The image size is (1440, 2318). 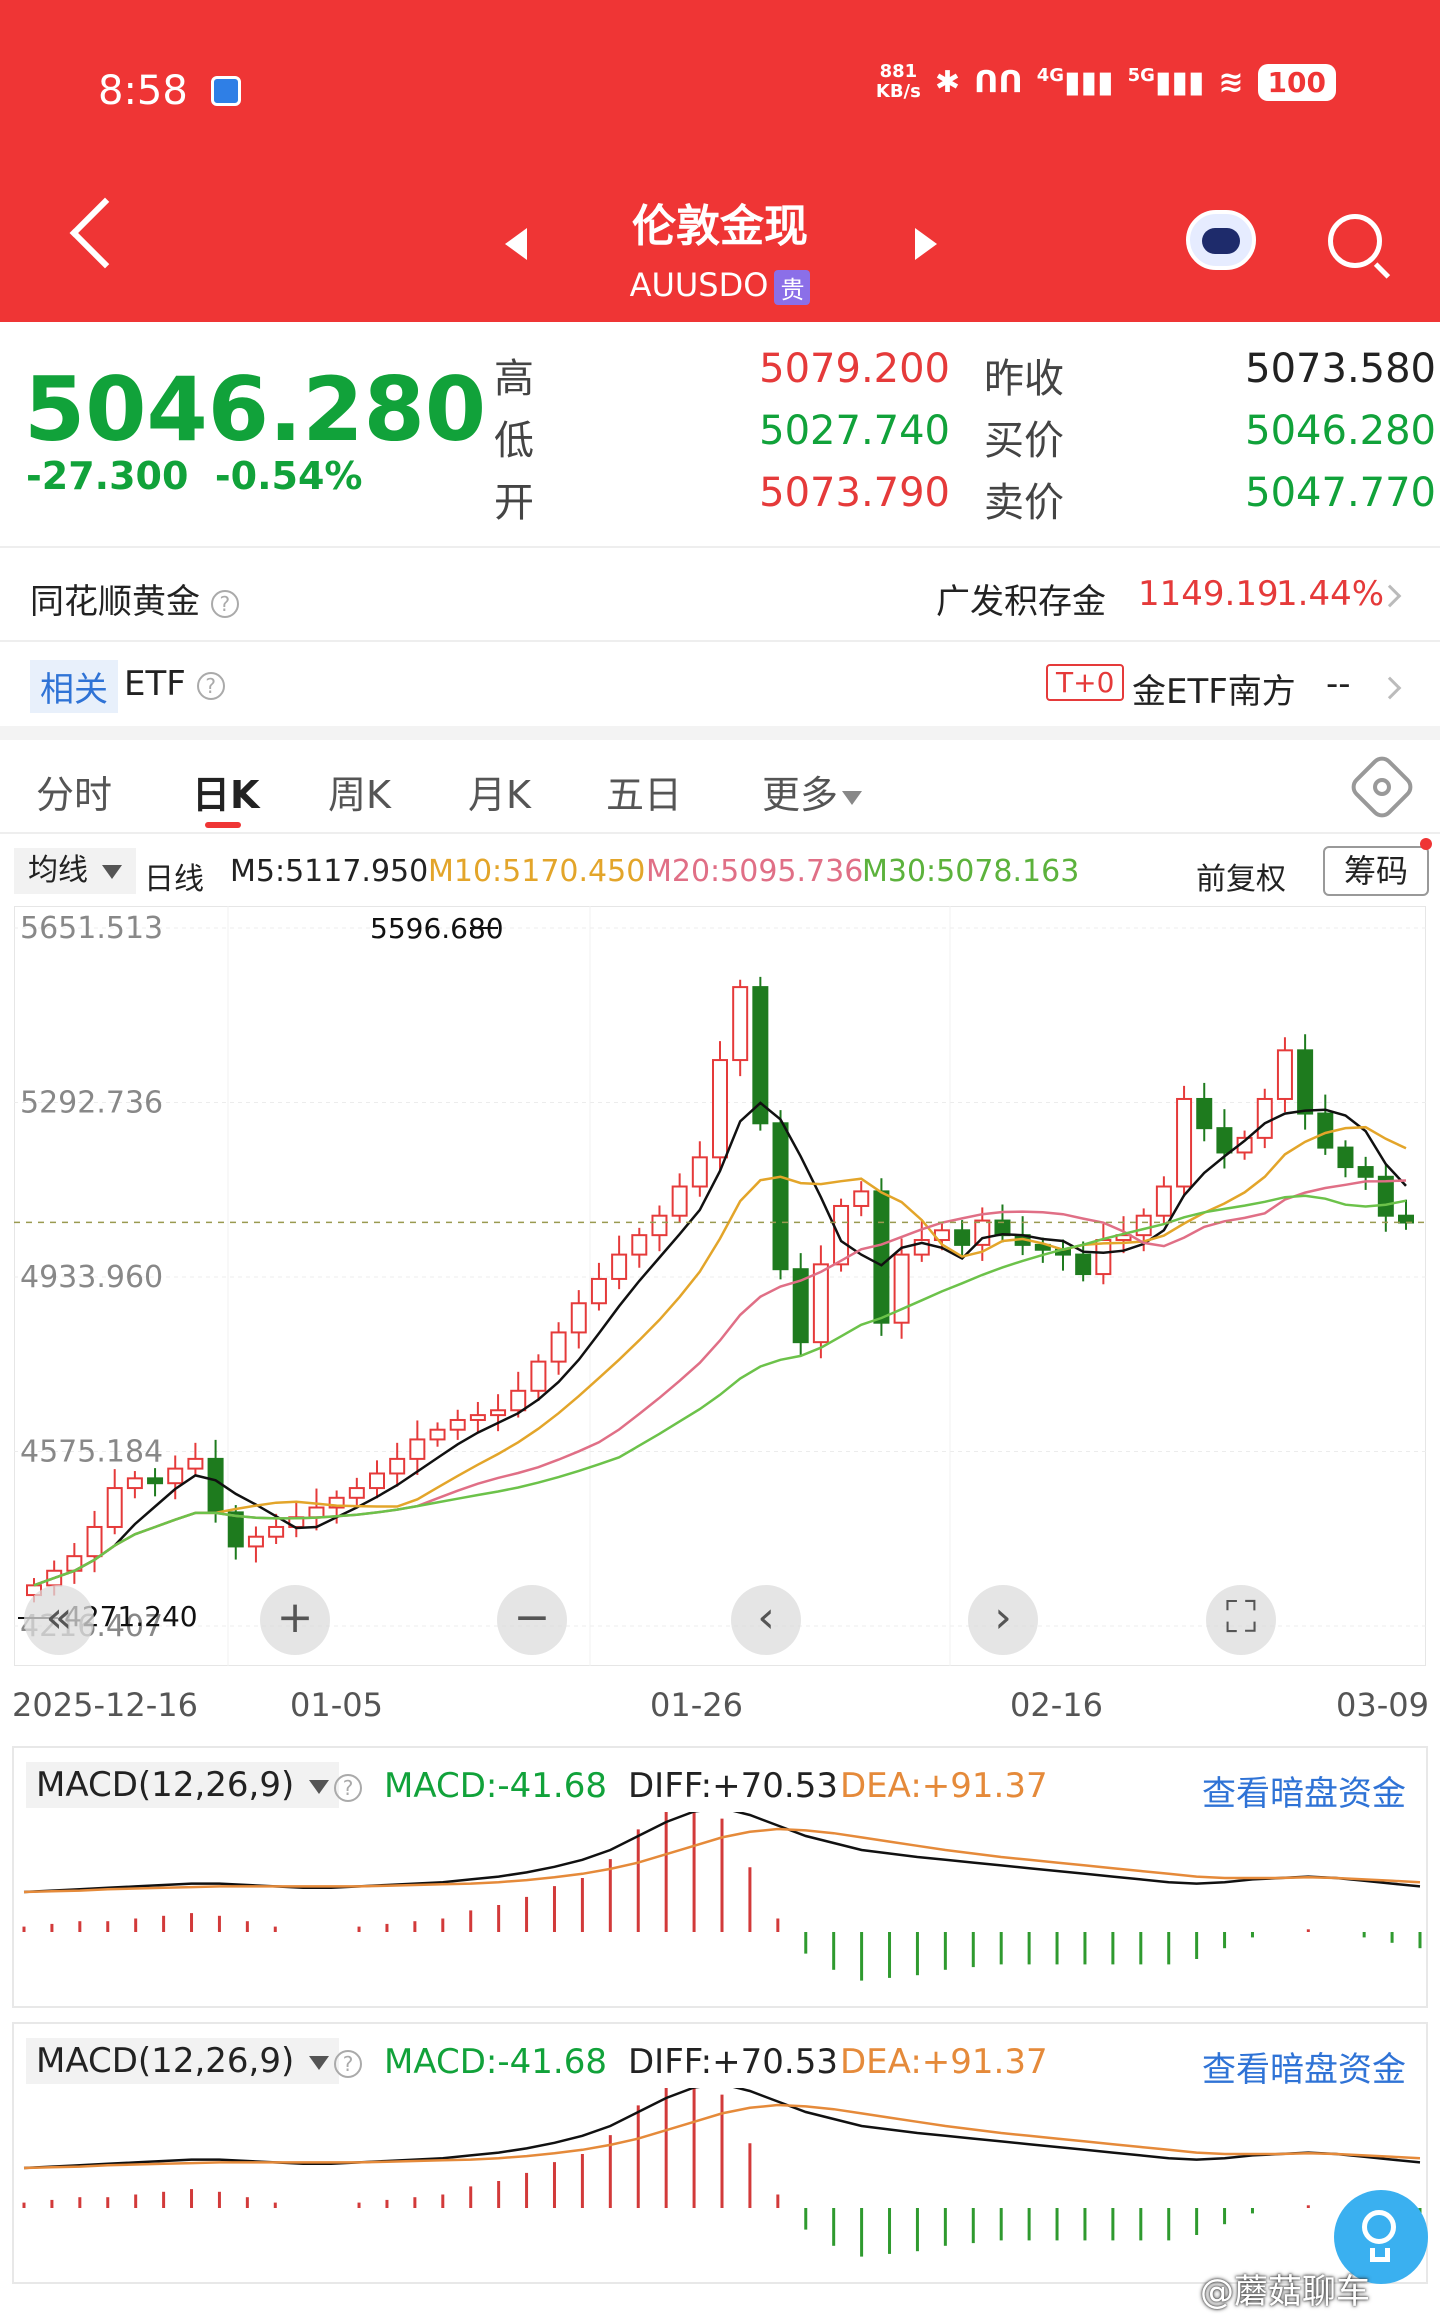 What do you see at coordinates (1221, 240) in the screenshot?
I see `robot-assistant-icon` at bounding box center [1221, 240].